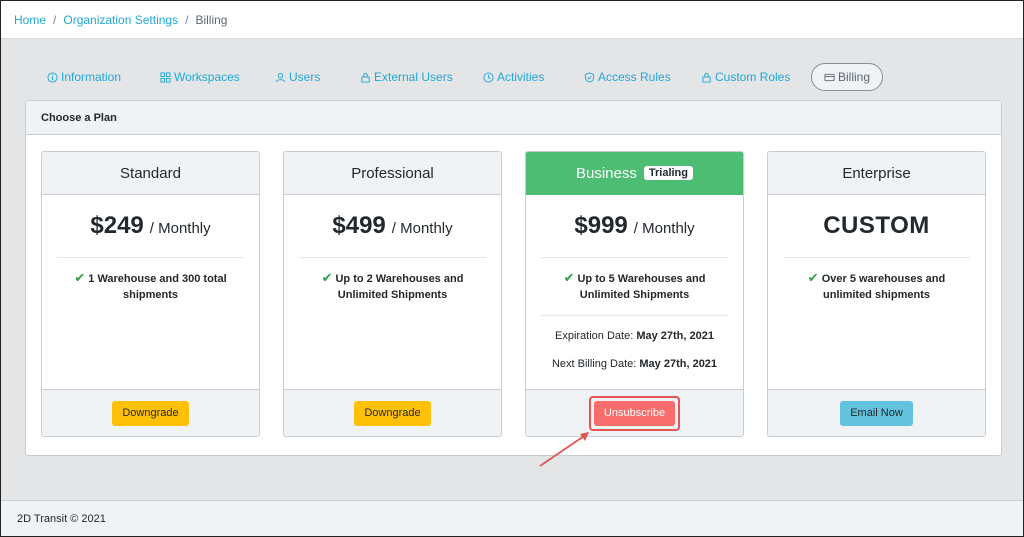  I want to click on tab-information: Information, so click(84, 77).